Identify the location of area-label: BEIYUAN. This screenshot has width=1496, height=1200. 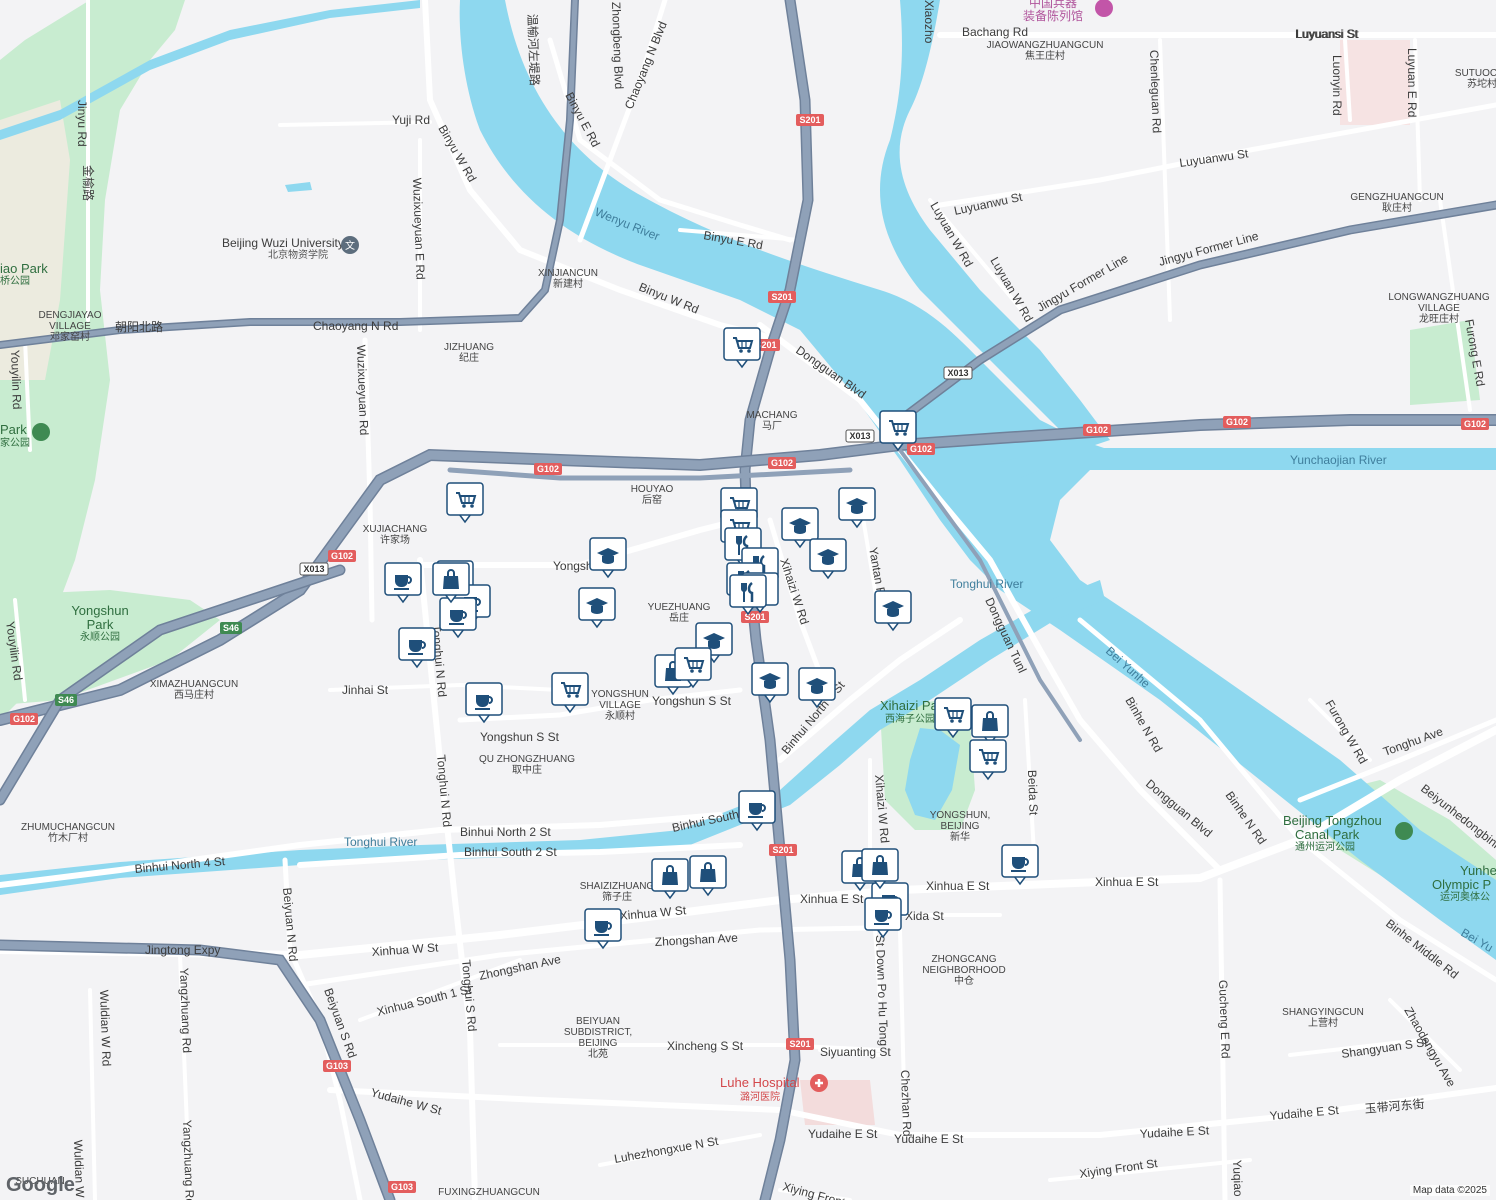
(598, 1021).